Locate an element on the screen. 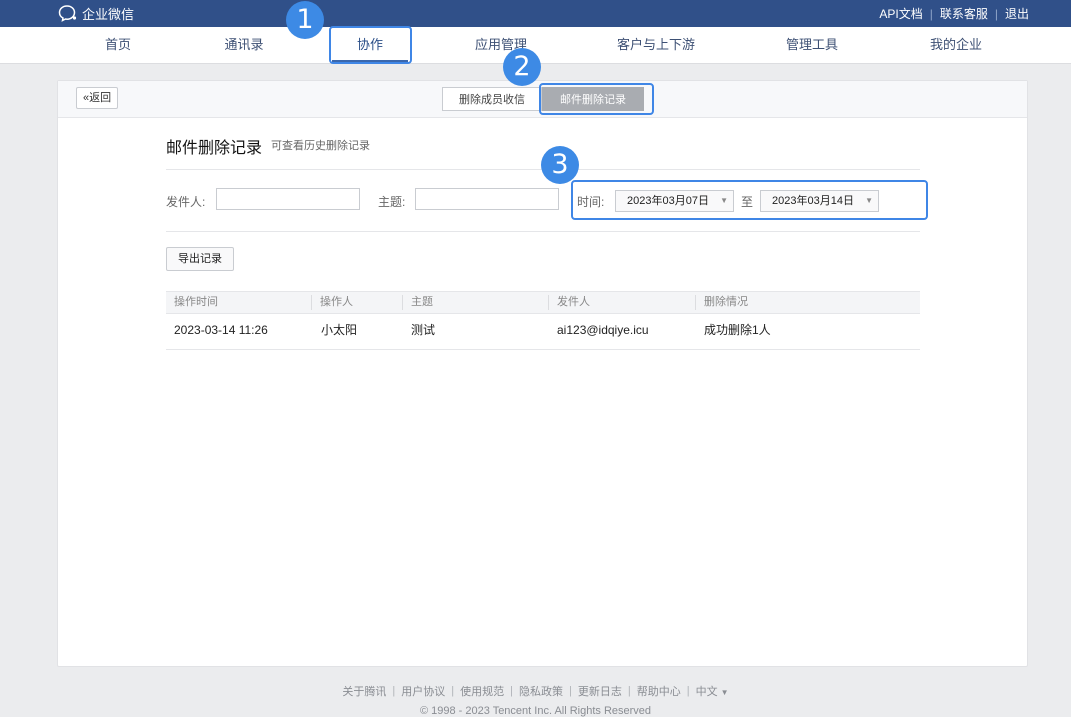 This screenshot has width=1071, height=717. logout-link: 退出 is located at coordinates (1017, 13).